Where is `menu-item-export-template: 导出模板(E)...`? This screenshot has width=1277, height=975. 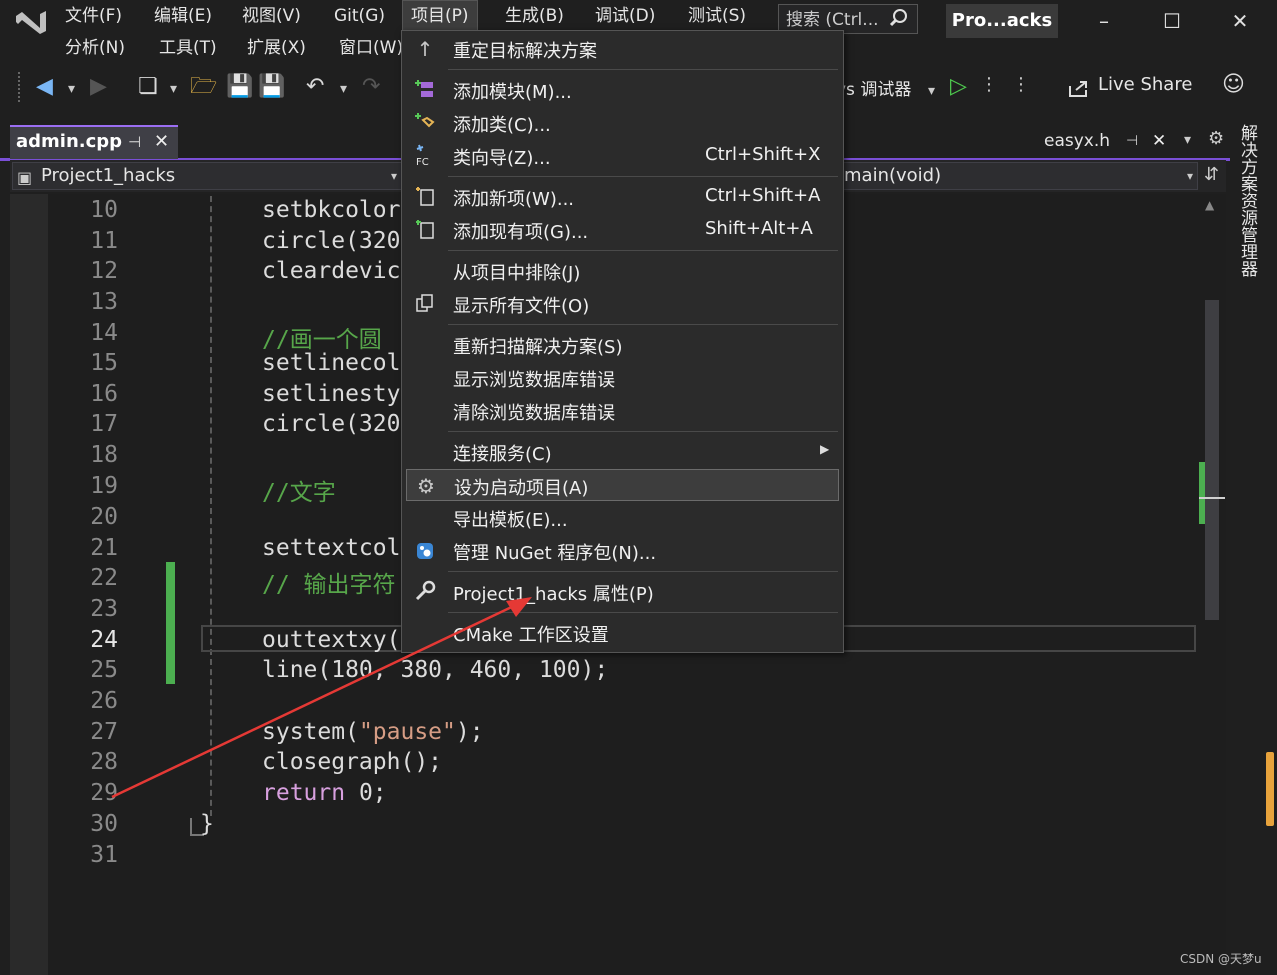
menu-item-export-template: 导出模板(E)... is located at coordinates (622, 518).